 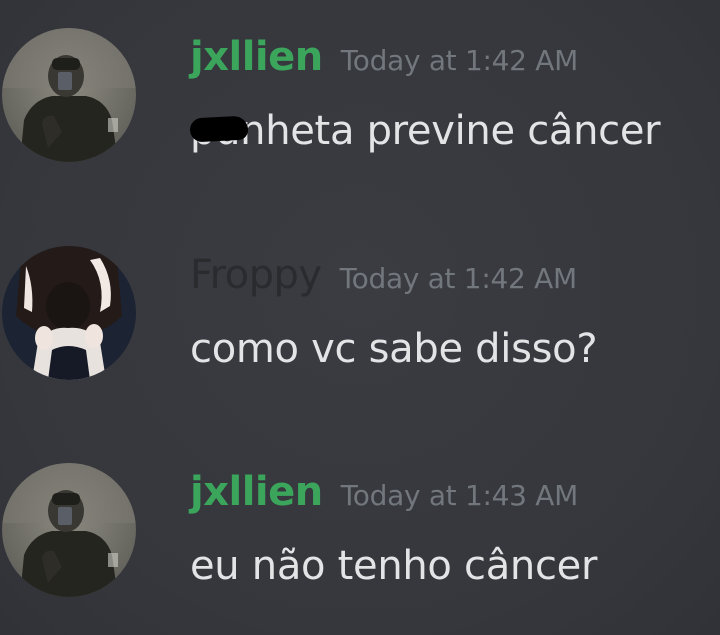 I want to click on timestamp: Today at 1:43 AM, so click(x=459, y=495).